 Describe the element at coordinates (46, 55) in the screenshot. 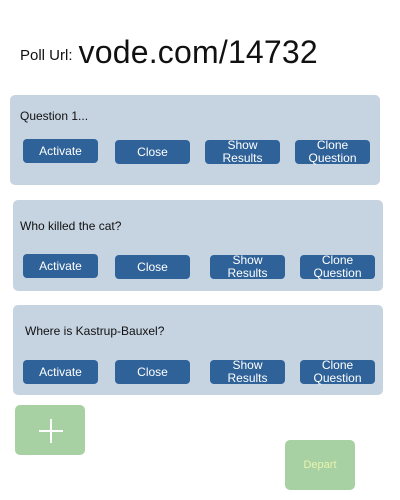

I see `poll-url-label: Poll Url:` at that location.